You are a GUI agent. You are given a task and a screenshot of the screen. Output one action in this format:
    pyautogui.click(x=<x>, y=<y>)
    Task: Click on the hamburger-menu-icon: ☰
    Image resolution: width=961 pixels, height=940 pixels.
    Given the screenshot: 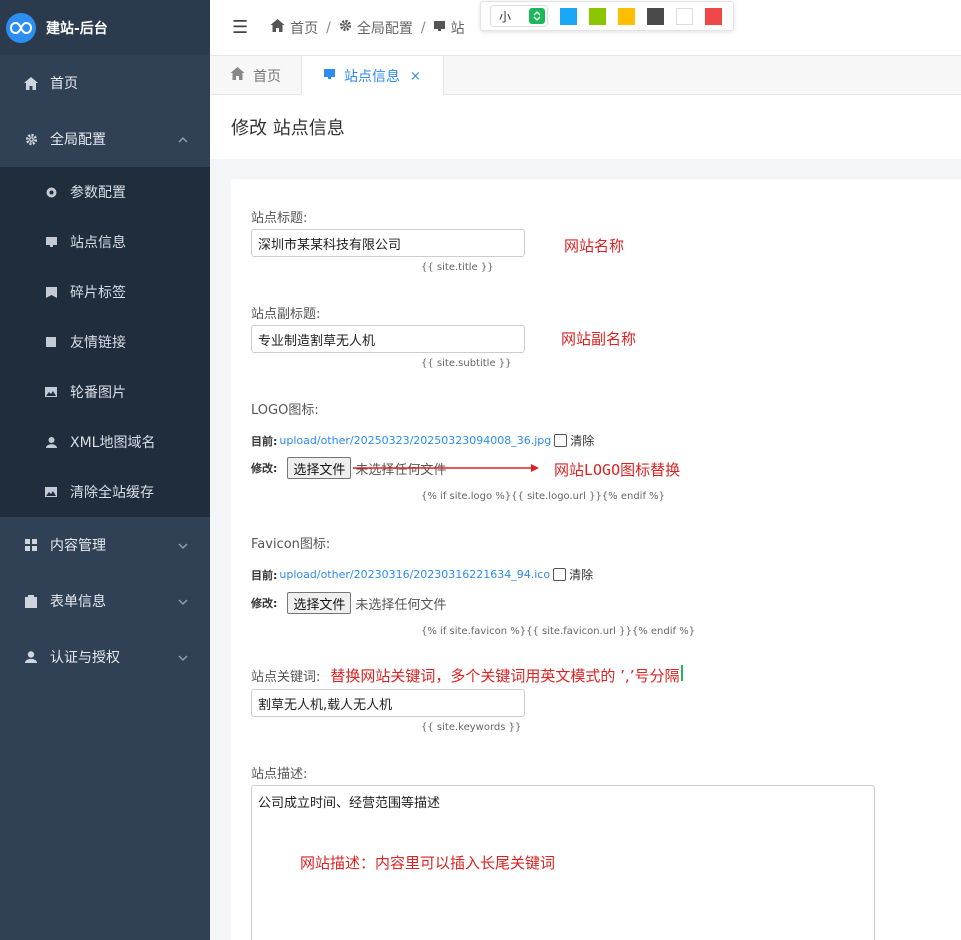 What is the action you would take?
    pyautogui.click(x=240, y=27)
    